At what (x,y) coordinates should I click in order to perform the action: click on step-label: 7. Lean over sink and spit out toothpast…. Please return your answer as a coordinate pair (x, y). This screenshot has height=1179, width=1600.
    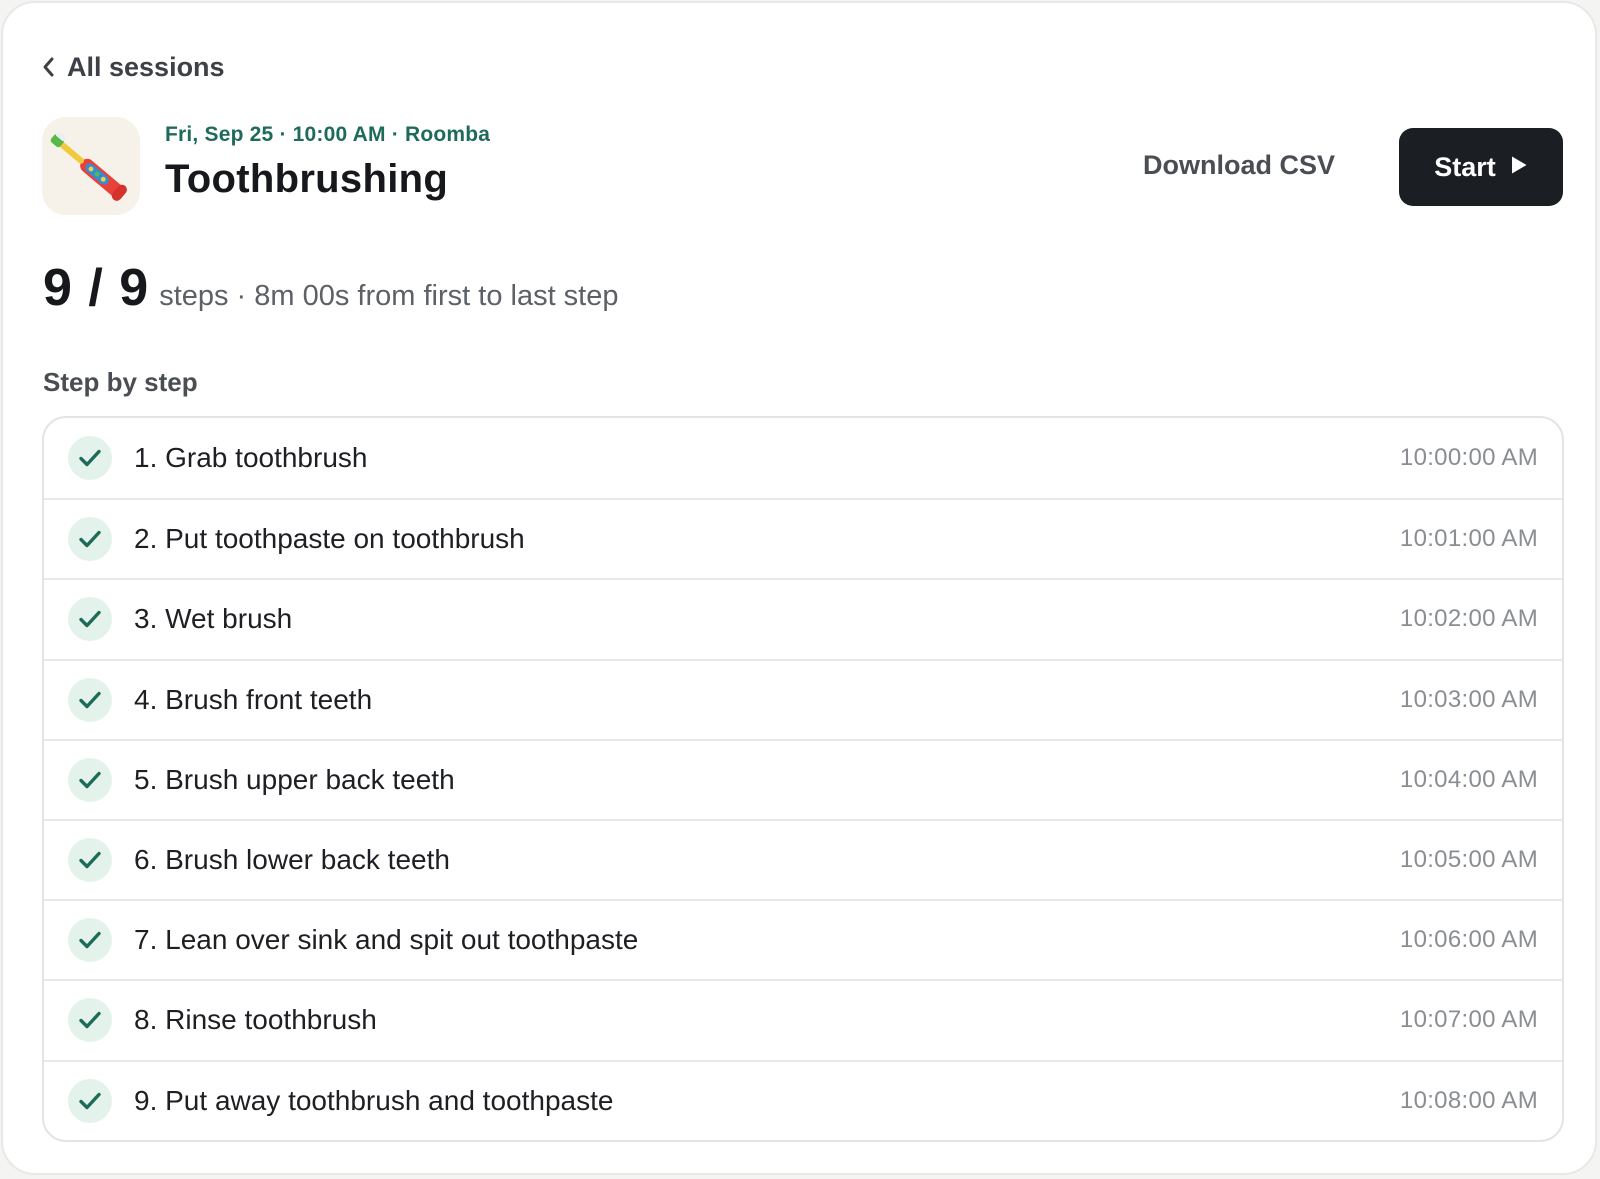
    Looking at the image, I should click on (386, 940).